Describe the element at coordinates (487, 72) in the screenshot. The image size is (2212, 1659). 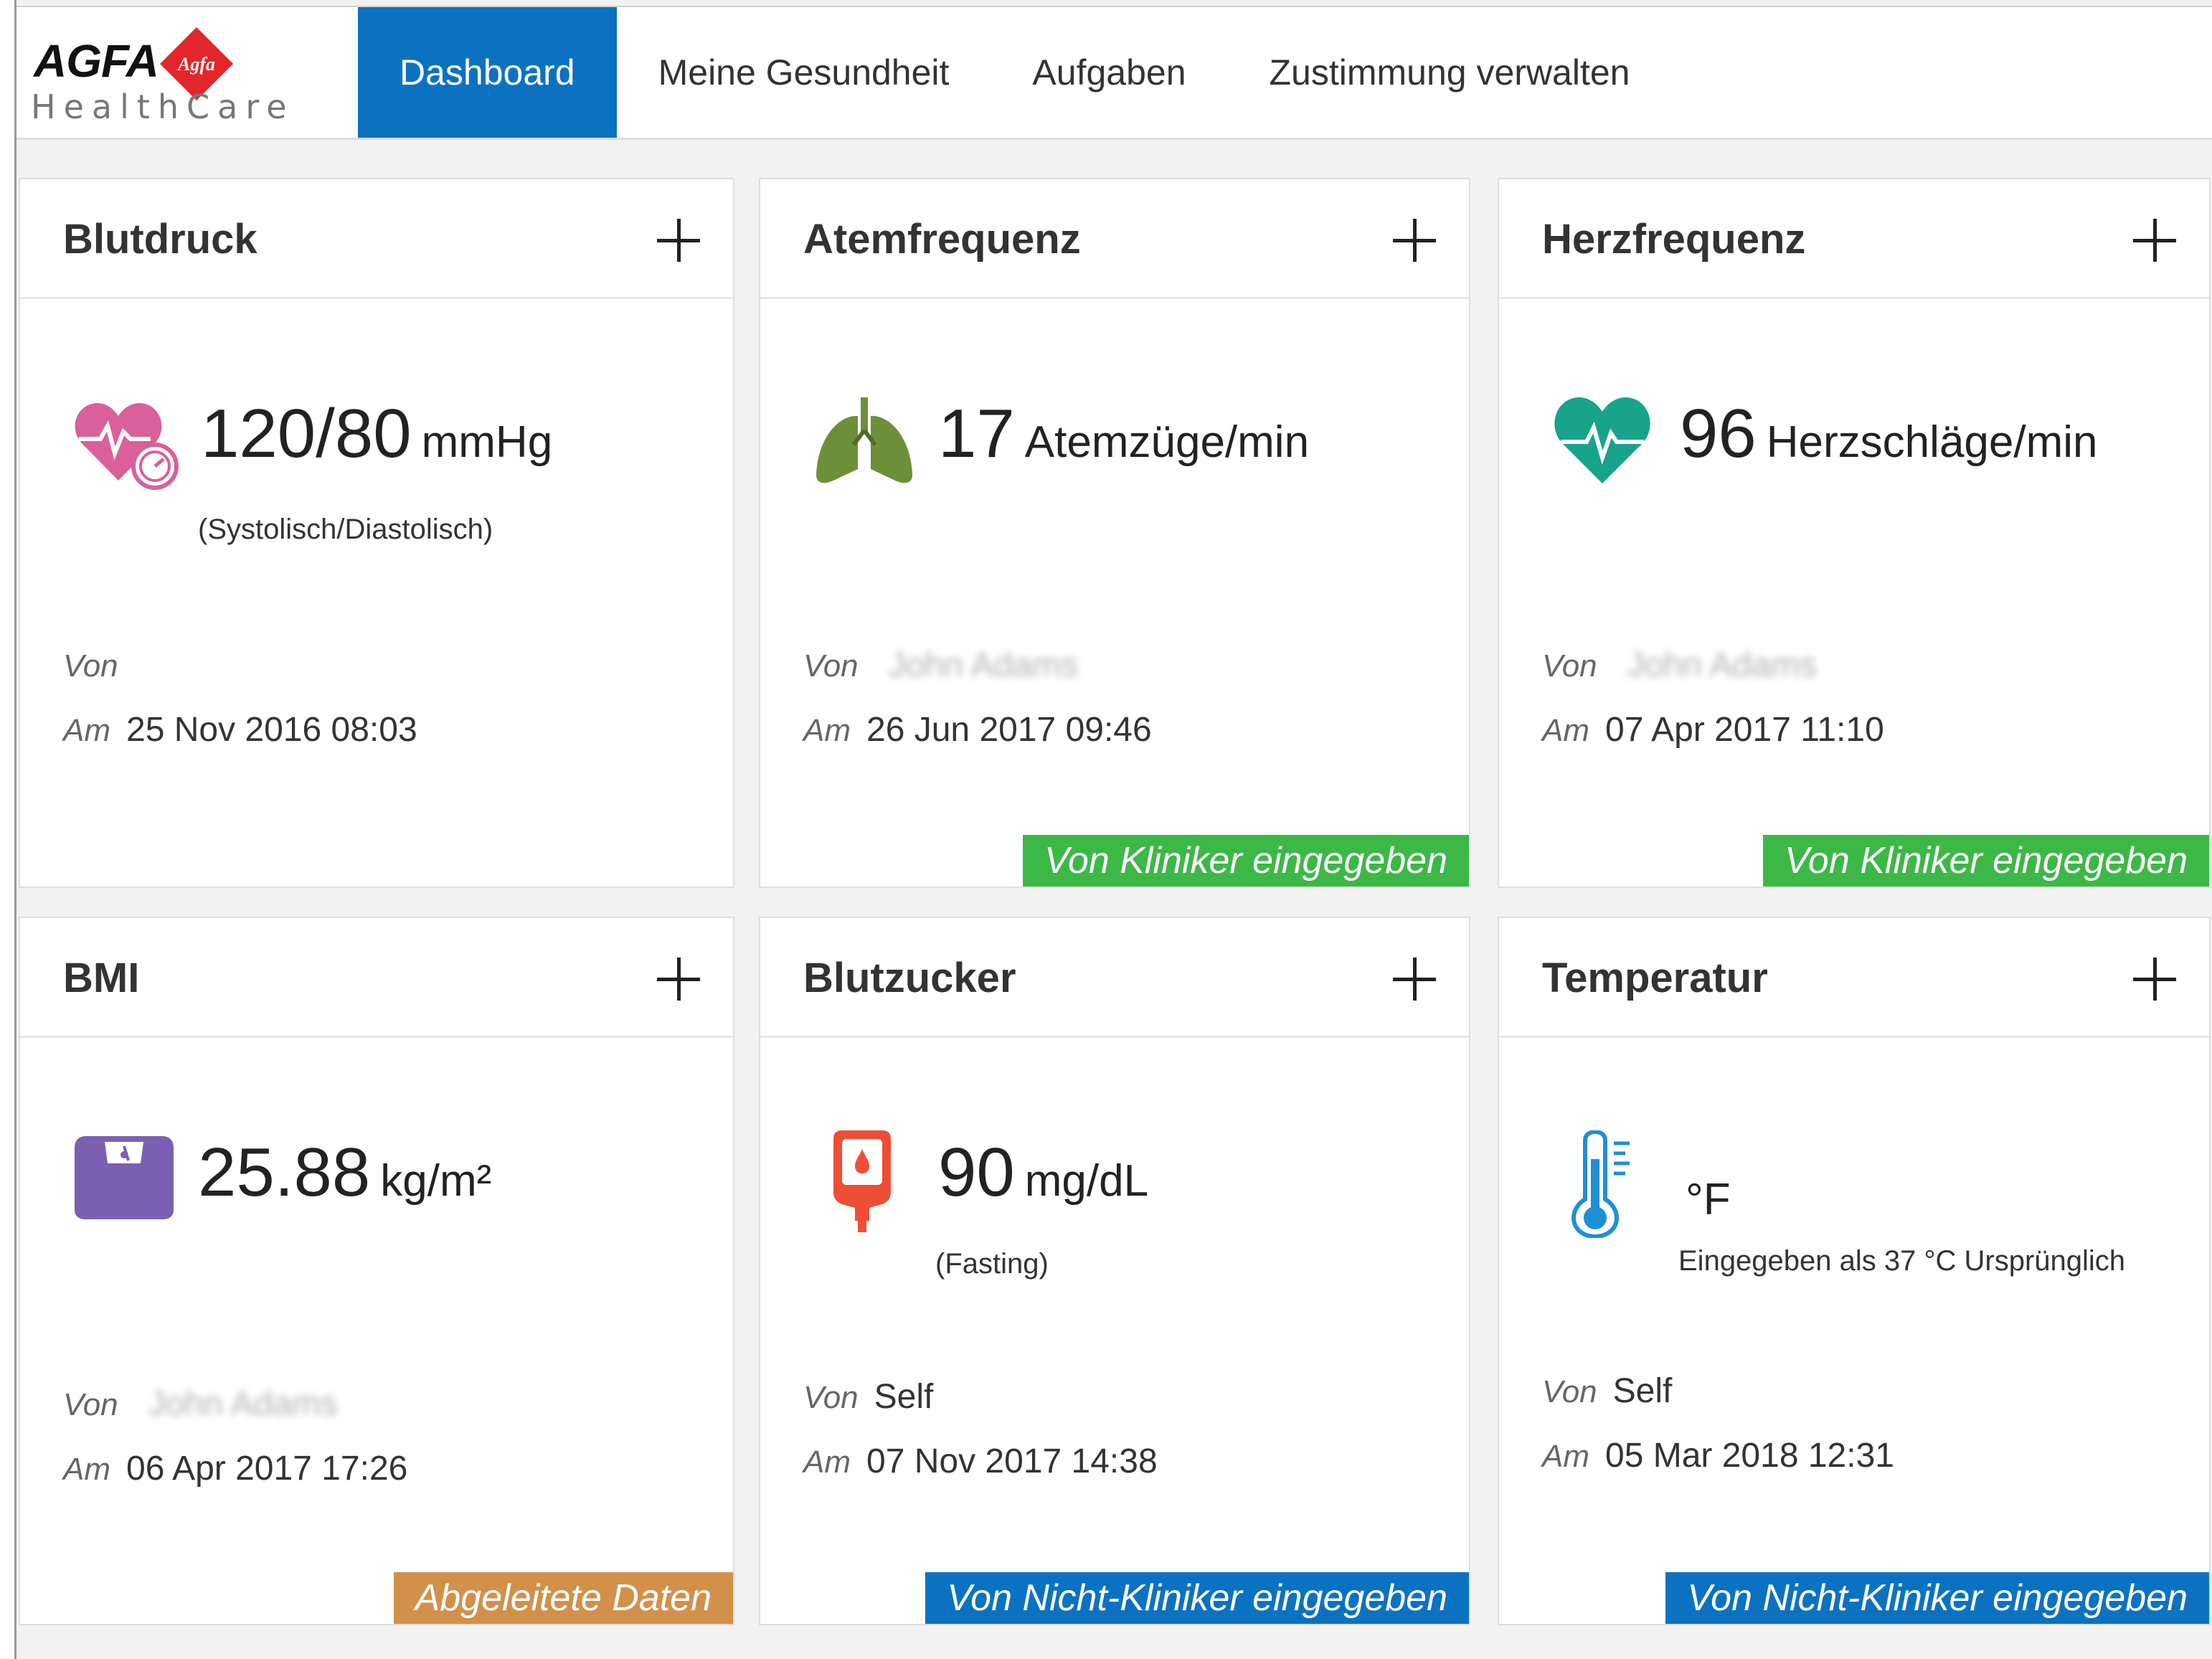
I see `tab-dashboard: Dashboard` at that location.